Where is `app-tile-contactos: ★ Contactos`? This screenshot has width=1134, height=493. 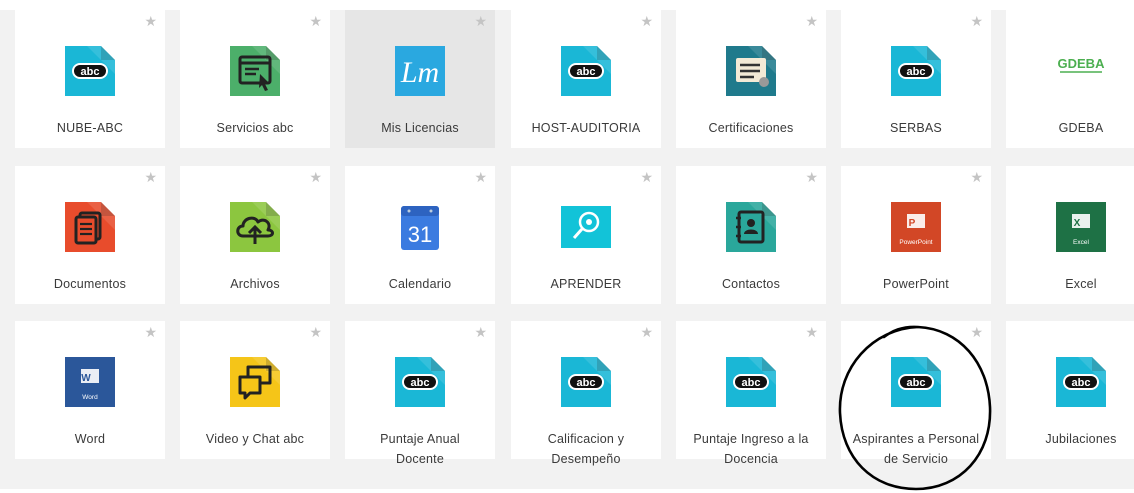
app-tile-contactos: ★ Contactos is located at coordinates (751, 235).